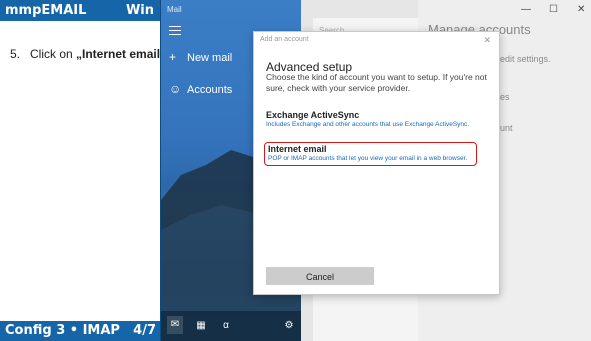  What do you see at coordinates (505, 97) in the screenshot?
I see `settings-fragment: es` at bounding box center [505, 97].